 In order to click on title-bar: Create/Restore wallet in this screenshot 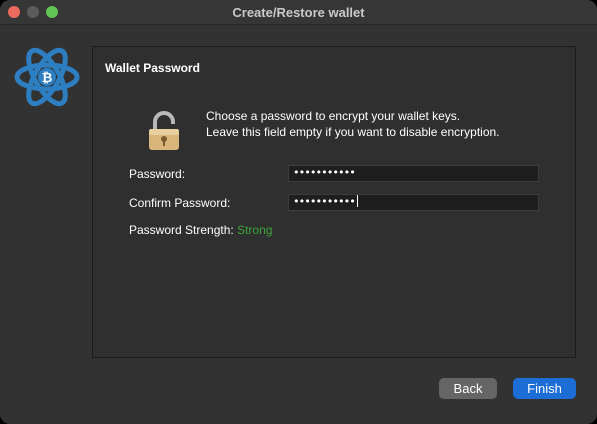, I will do `click(298, 12)`.